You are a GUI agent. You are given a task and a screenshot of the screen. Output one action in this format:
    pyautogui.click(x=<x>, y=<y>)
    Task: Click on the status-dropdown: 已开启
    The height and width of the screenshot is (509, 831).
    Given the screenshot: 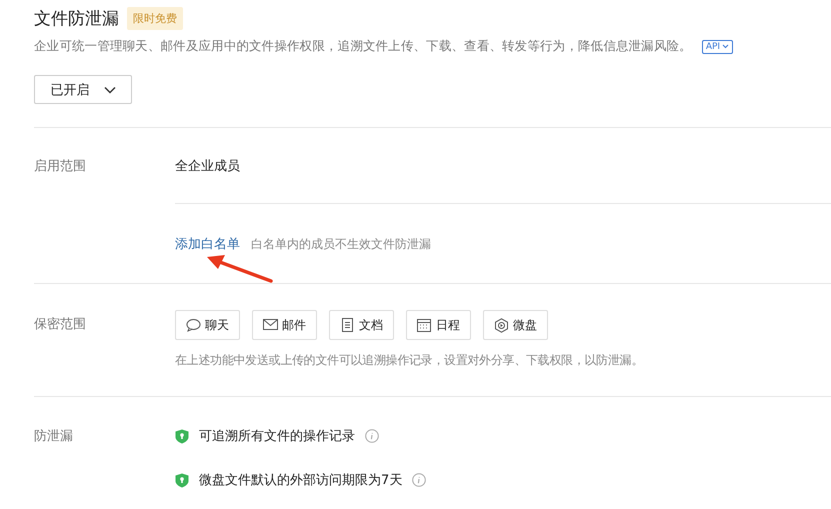 What is the action you would take?
    pyautogui.click(x=83, y=89)
    